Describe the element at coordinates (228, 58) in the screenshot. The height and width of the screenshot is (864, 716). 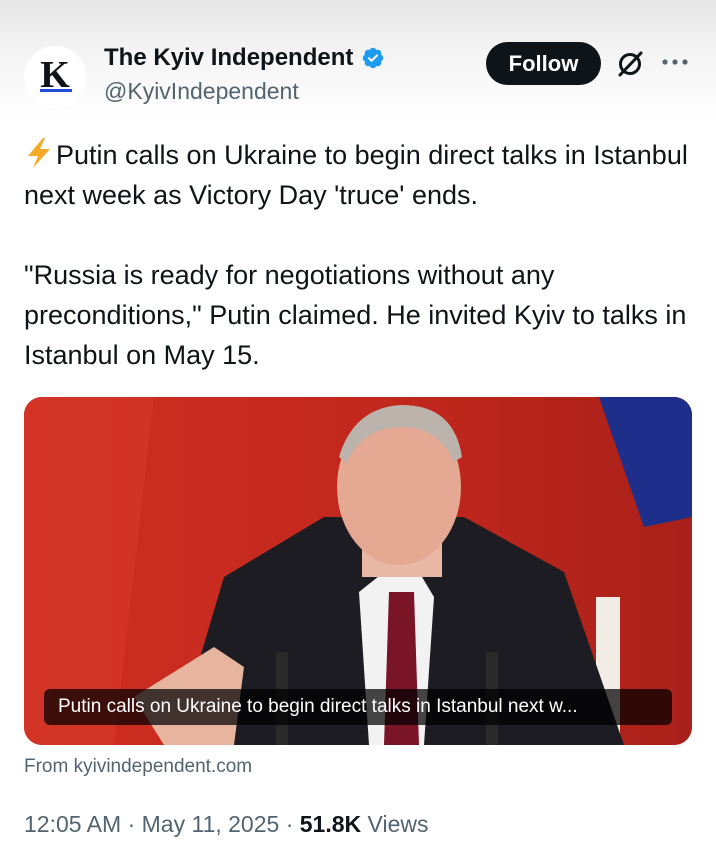
I see `account-name: The Kyiv Independent` at that location.